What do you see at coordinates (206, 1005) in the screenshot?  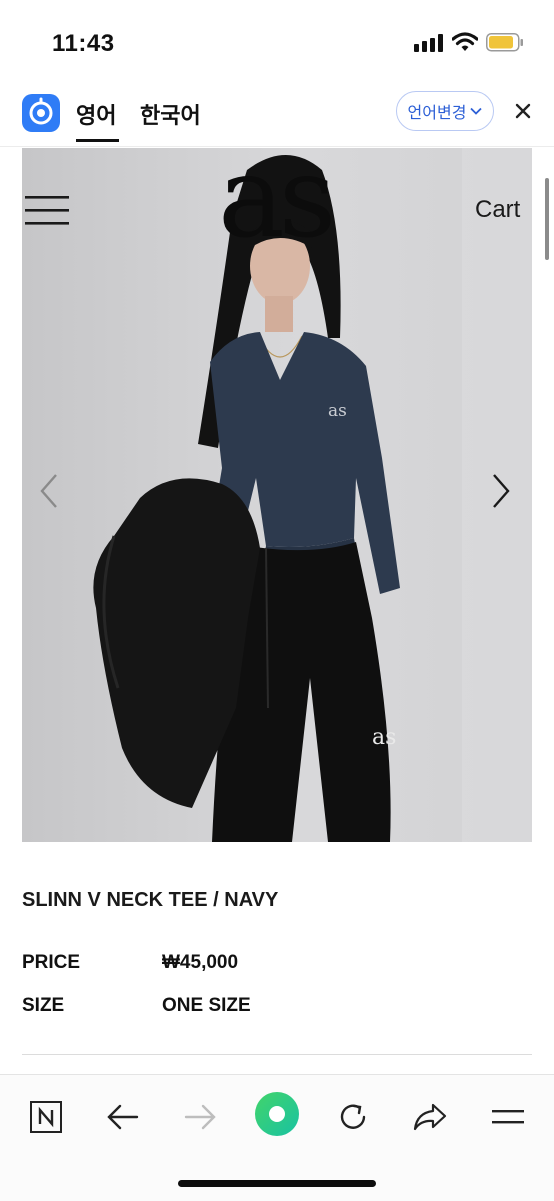 I see `size-value: ONE SIZE` at bounding box center [206, 1005].